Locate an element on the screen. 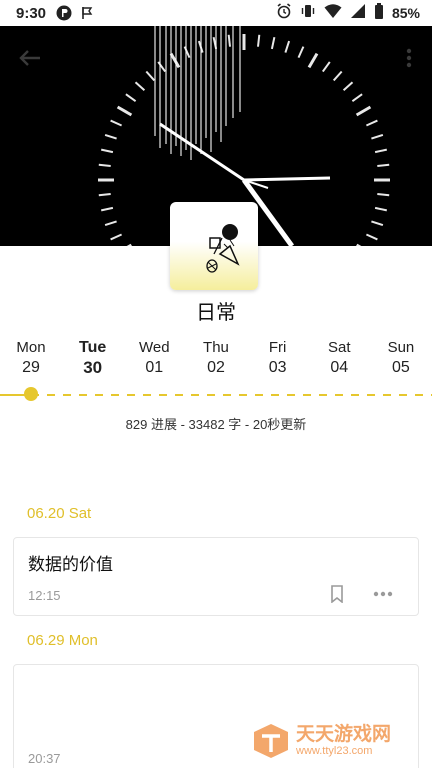  back-button is located at coordinates (30, 58).